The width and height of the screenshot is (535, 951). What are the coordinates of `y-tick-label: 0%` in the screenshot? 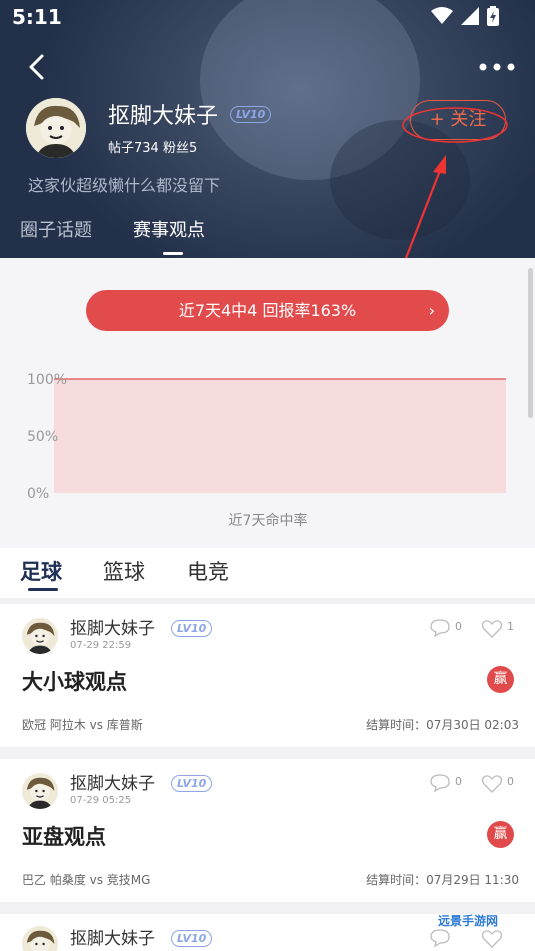 It's located at (38, 494).